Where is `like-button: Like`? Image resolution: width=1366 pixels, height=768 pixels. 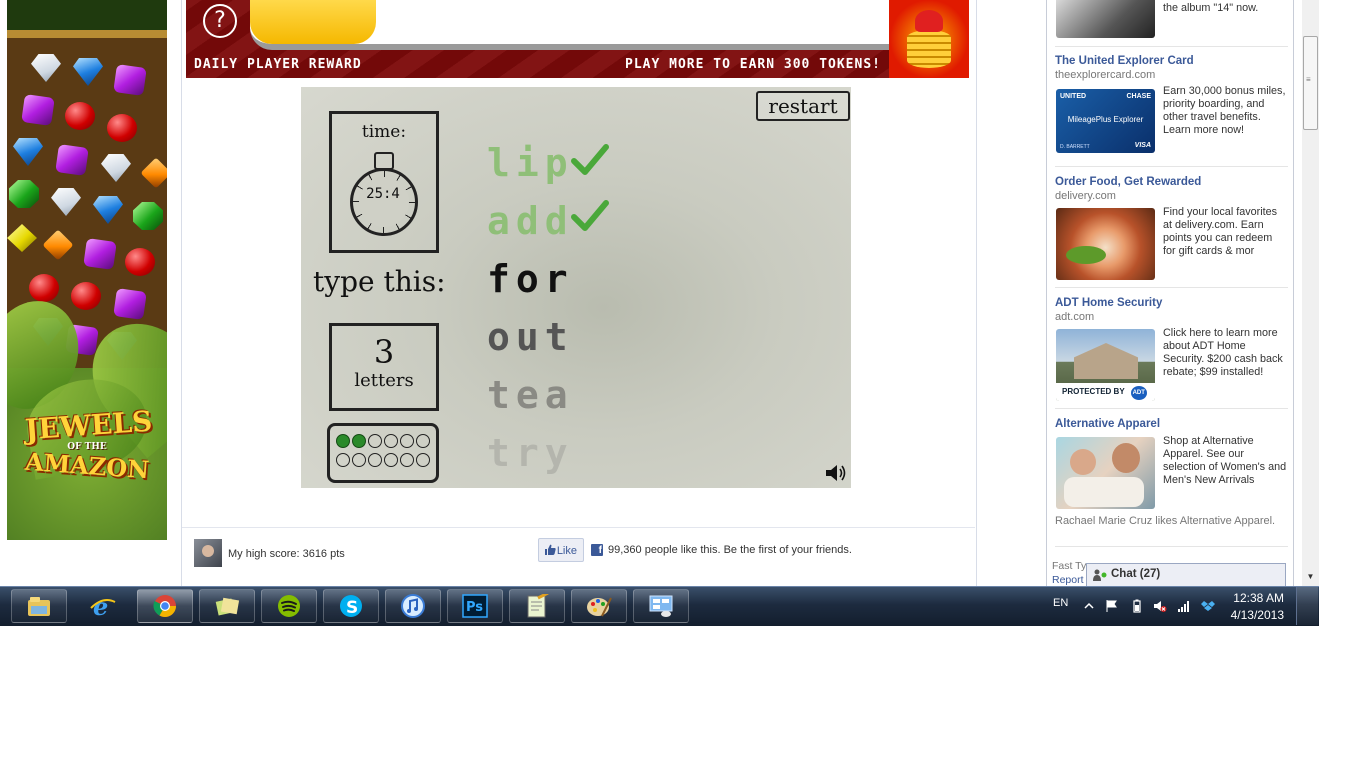 like-button: Like is located at coordinates (561, 550).